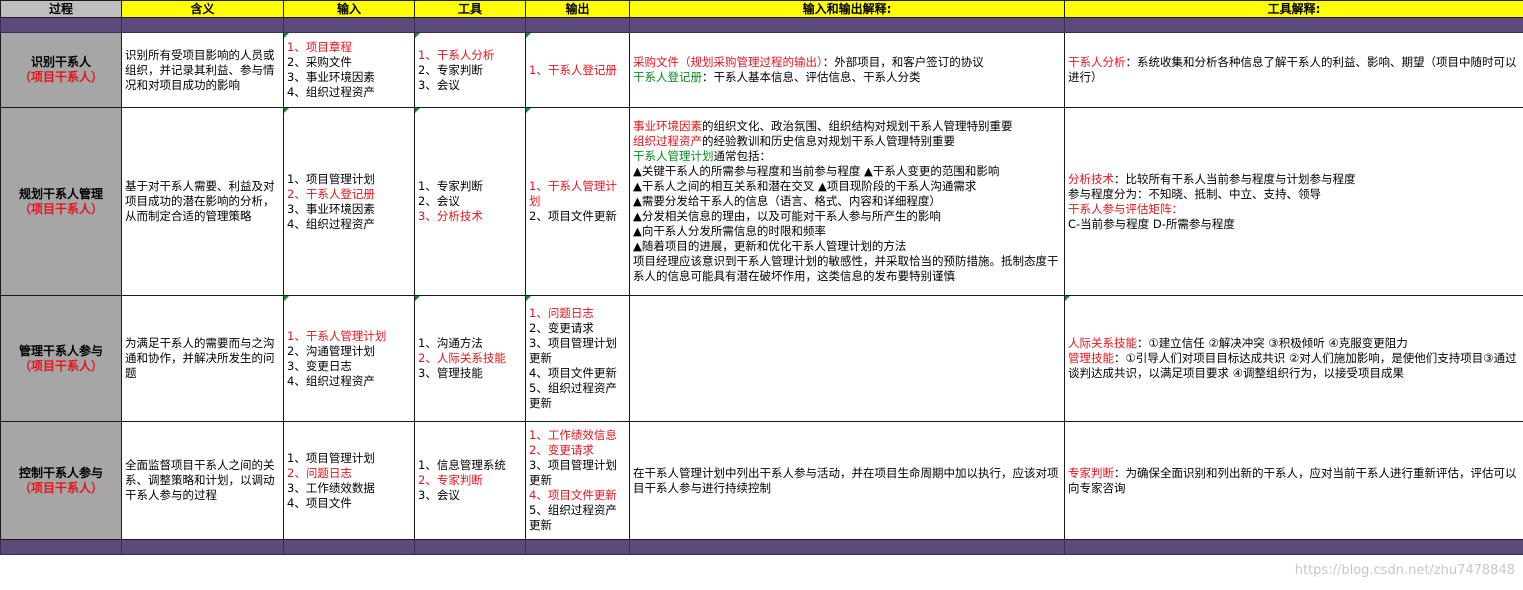 This screenshot has width=1523, height=590. Describe the element at coordinates (1091, 472) in the screenshot. I see `tool-term: 专家判断` at that location.